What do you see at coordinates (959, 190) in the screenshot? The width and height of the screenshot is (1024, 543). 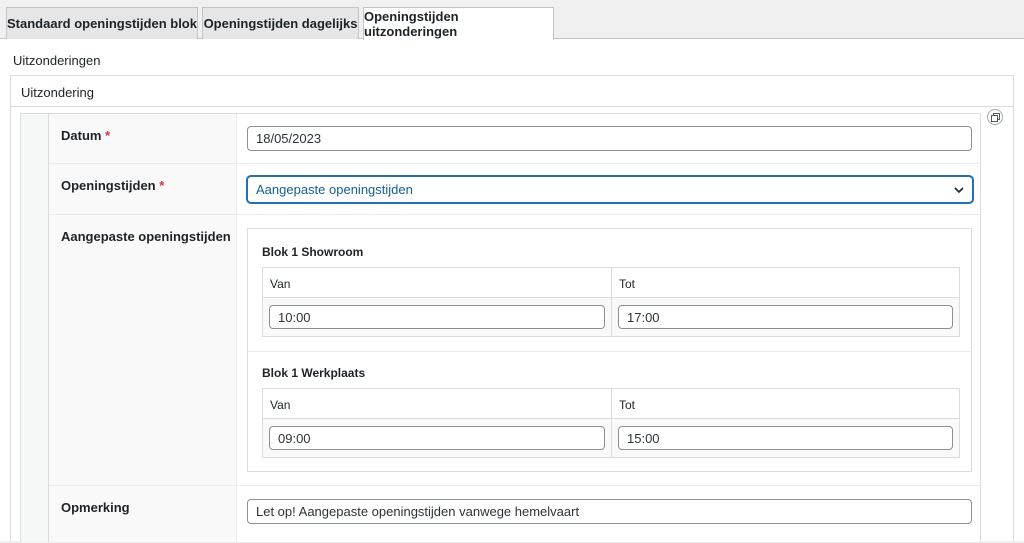 I see `chevron-down-icon` at bounding box center [959, 190].